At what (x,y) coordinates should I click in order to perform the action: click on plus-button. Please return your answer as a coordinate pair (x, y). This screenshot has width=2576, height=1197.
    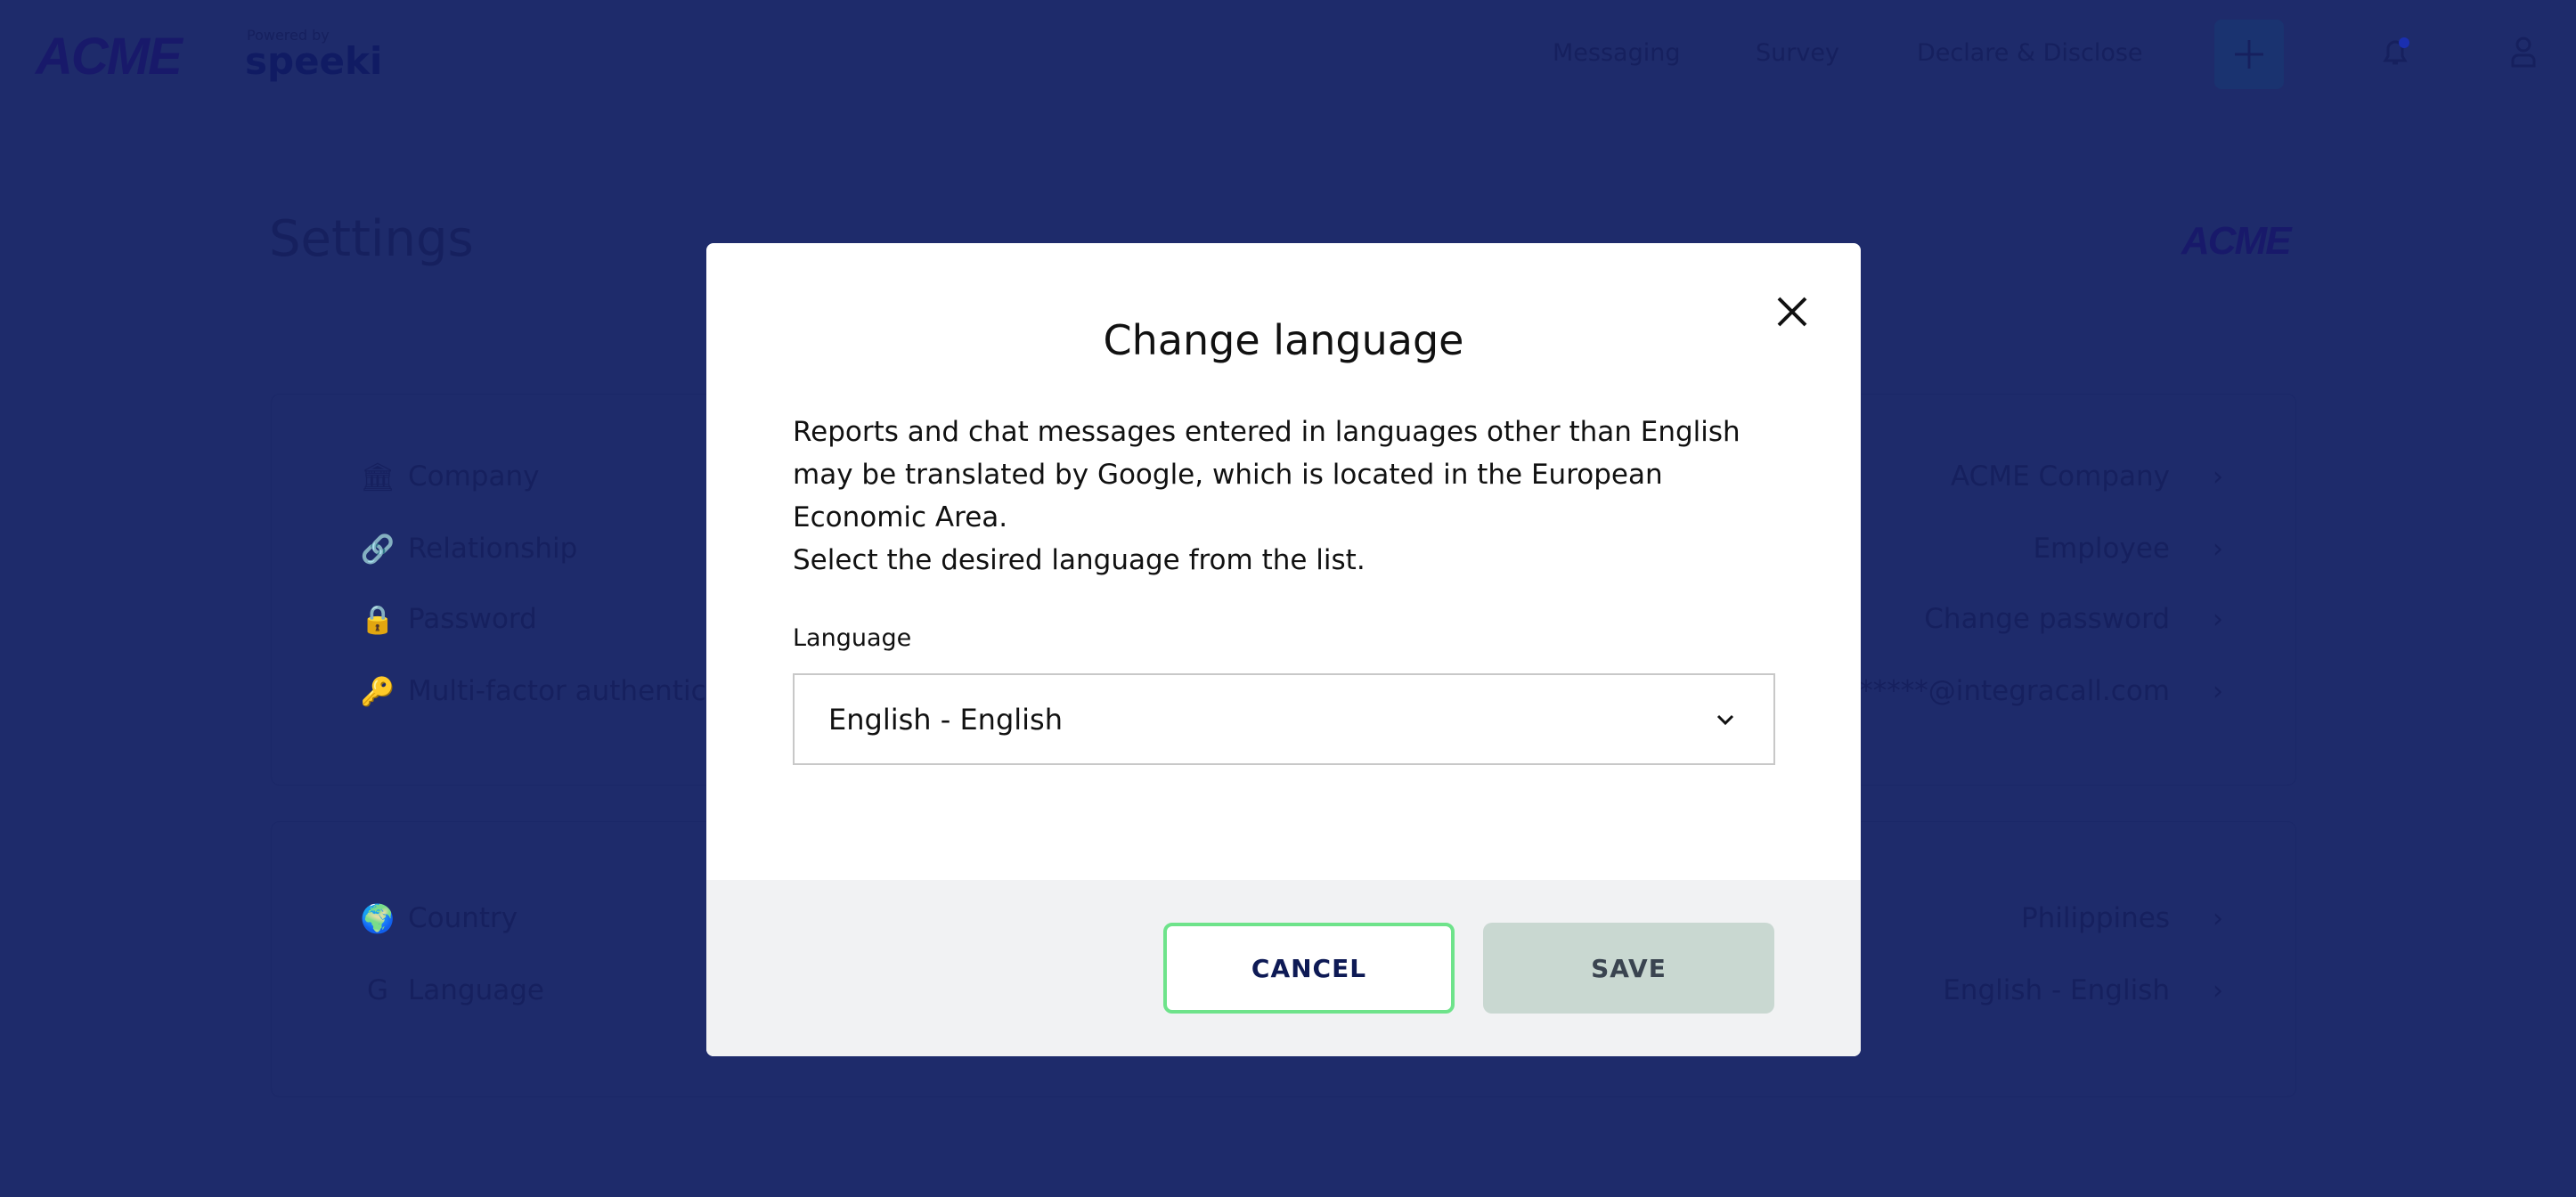
    Looking at the image, I should click on (2249, 54).